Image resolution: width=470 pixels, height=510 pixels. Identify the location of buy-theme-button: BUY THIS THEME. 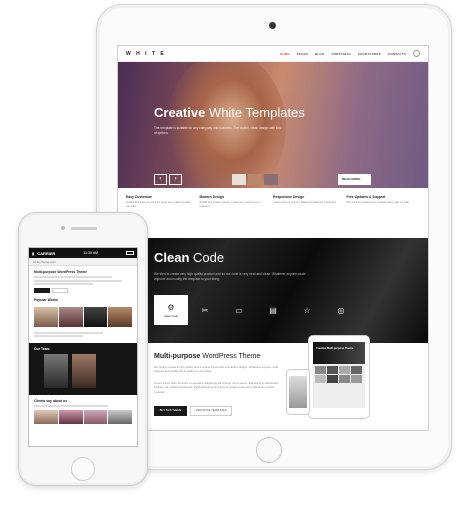
(170, 411).